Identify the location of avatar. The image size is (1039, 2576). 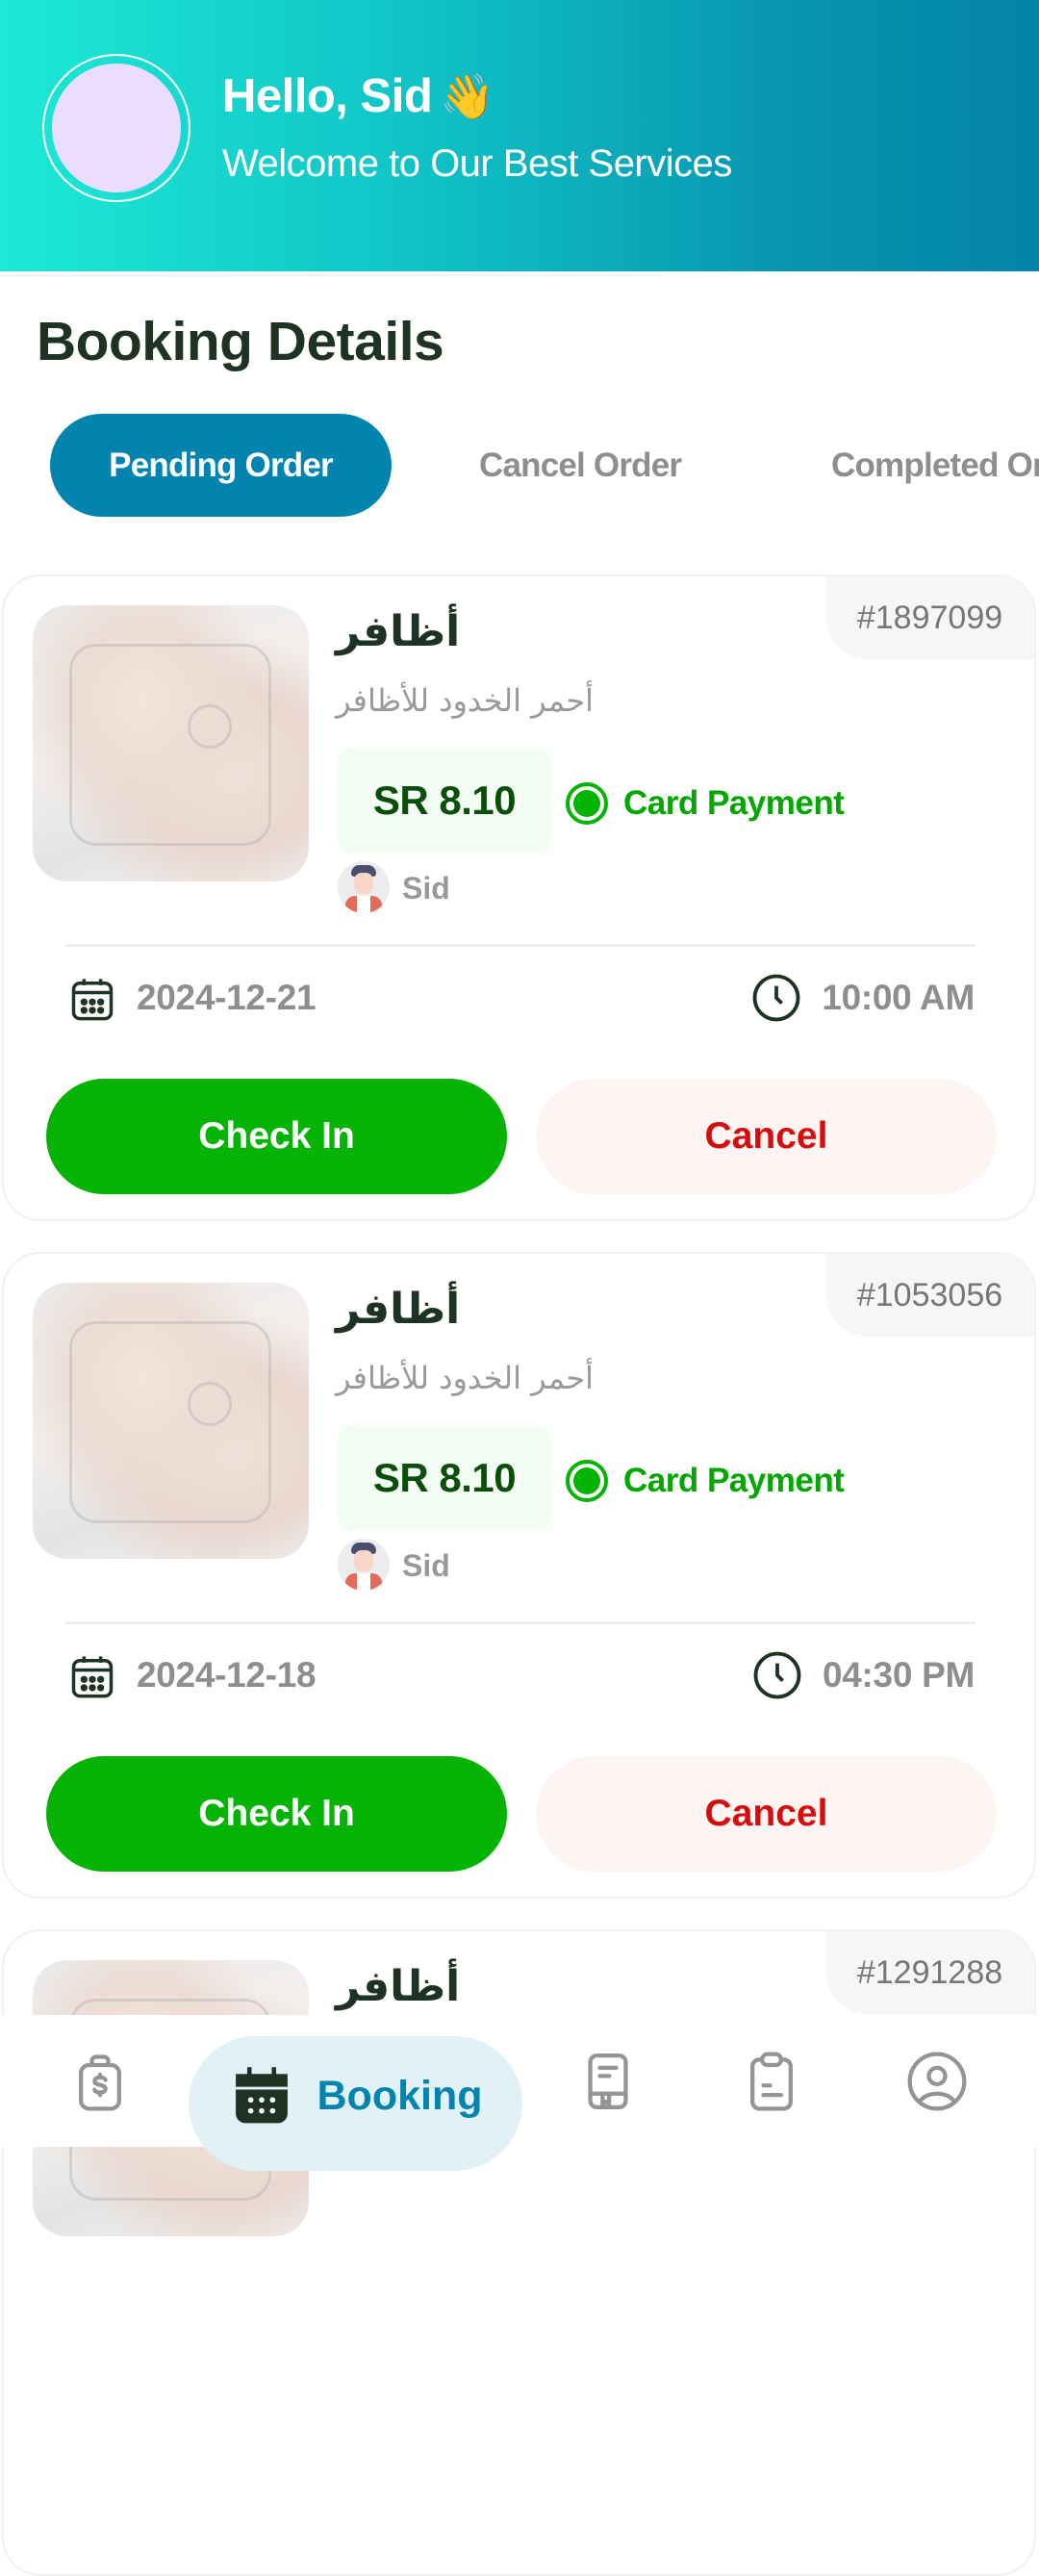
(116, 128).